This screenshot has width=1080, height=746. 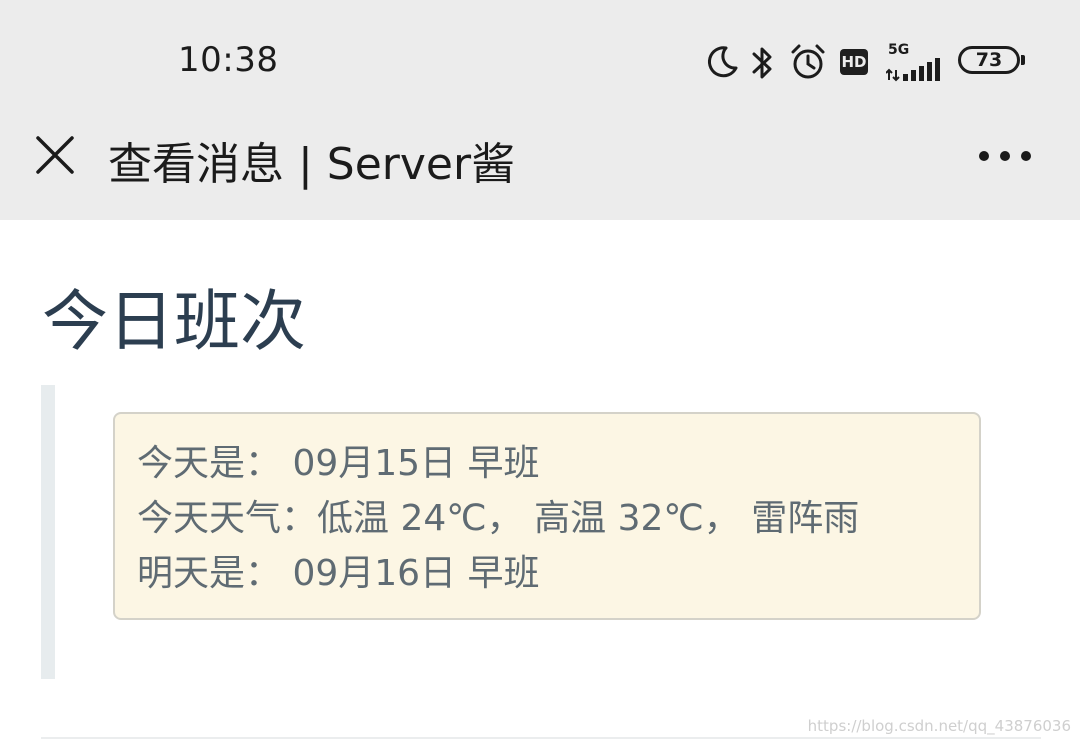 What do you see at coordinates (338, 463) in the screenshot?
I see `info-line-today: 今天是： 09月15日 早班` at bounding box center [338, 463].